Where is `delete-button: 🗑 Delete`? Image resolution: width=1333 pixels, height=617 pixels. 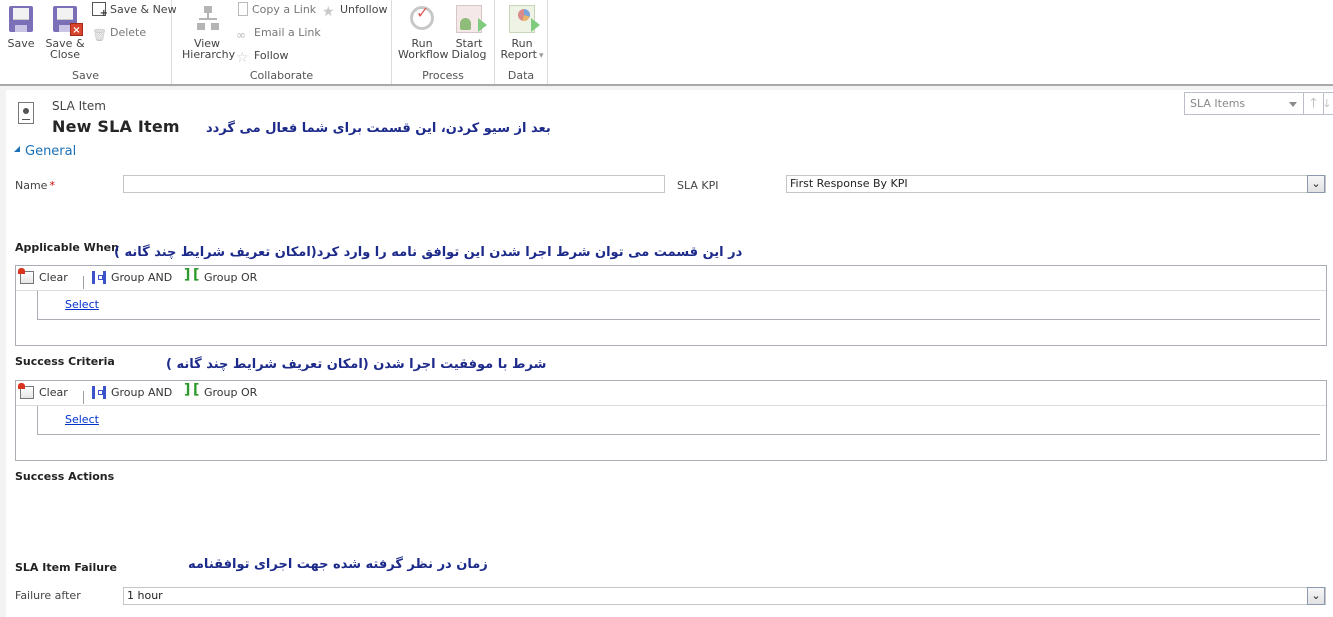
delete-button: 🗑 Delete is located at coordinates (119, 33).